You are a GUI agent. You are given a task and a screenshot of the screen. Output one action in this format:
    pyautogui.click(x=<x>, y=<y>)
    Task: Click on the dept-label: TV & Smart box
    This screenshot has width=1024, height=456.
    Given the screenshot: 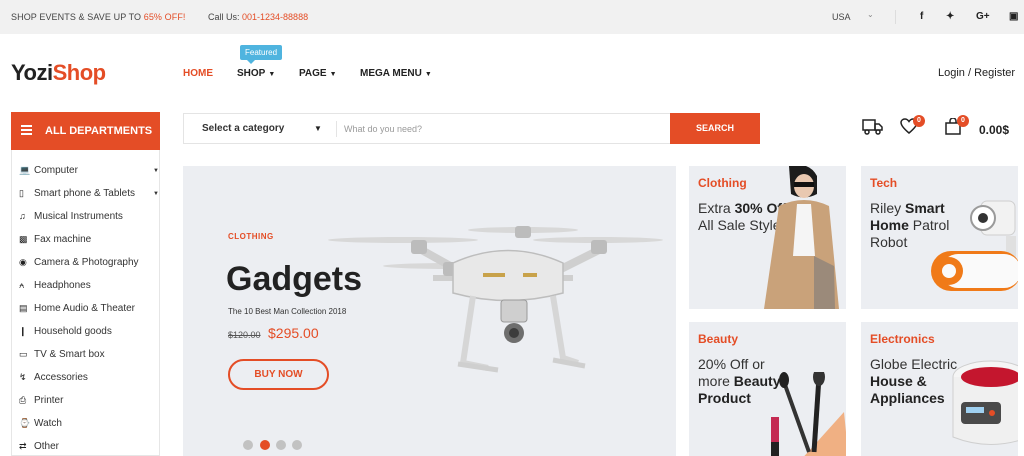 What is the action you would take?
    pyautogui.click(x=69, y=354)
    